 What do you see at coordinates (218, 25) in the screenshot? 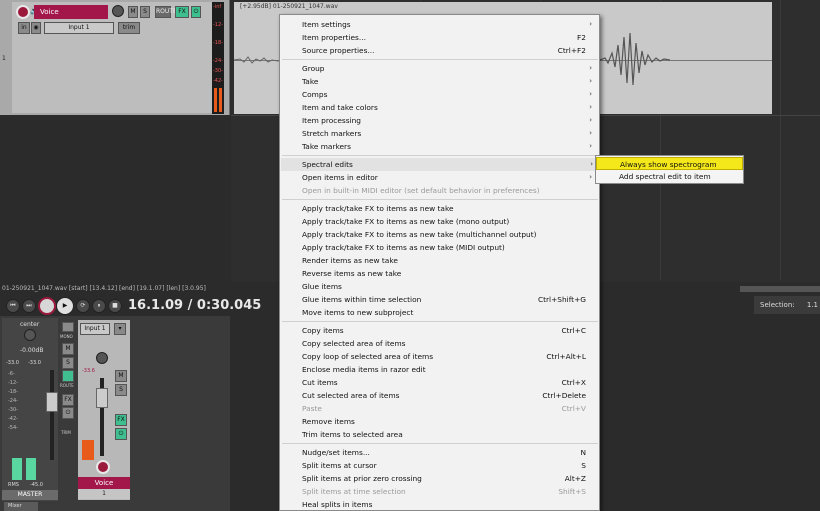
I see `meter-scale-label: -12-` at bounding box center [218, 25].